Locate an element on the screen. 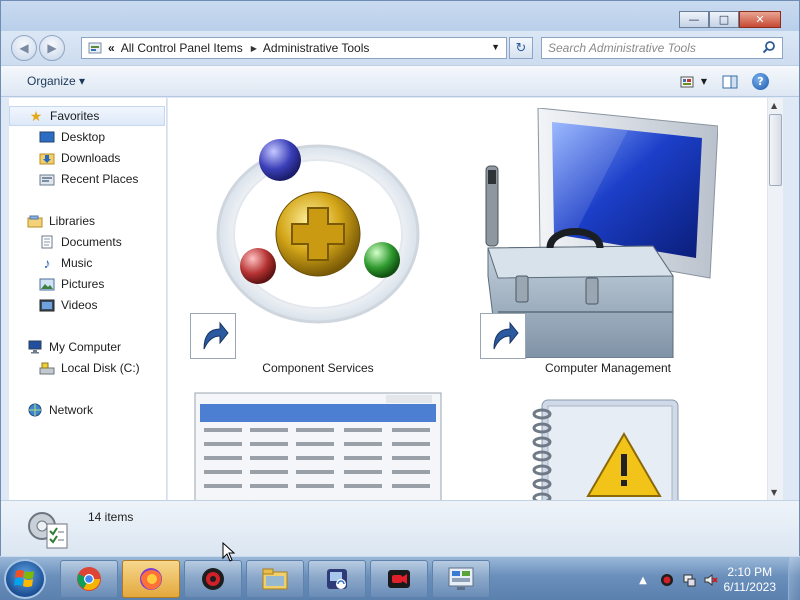 Image resolution: width=800 pixels, height=600 pixels. scroll-thumb is located at coordinates (775, 150).